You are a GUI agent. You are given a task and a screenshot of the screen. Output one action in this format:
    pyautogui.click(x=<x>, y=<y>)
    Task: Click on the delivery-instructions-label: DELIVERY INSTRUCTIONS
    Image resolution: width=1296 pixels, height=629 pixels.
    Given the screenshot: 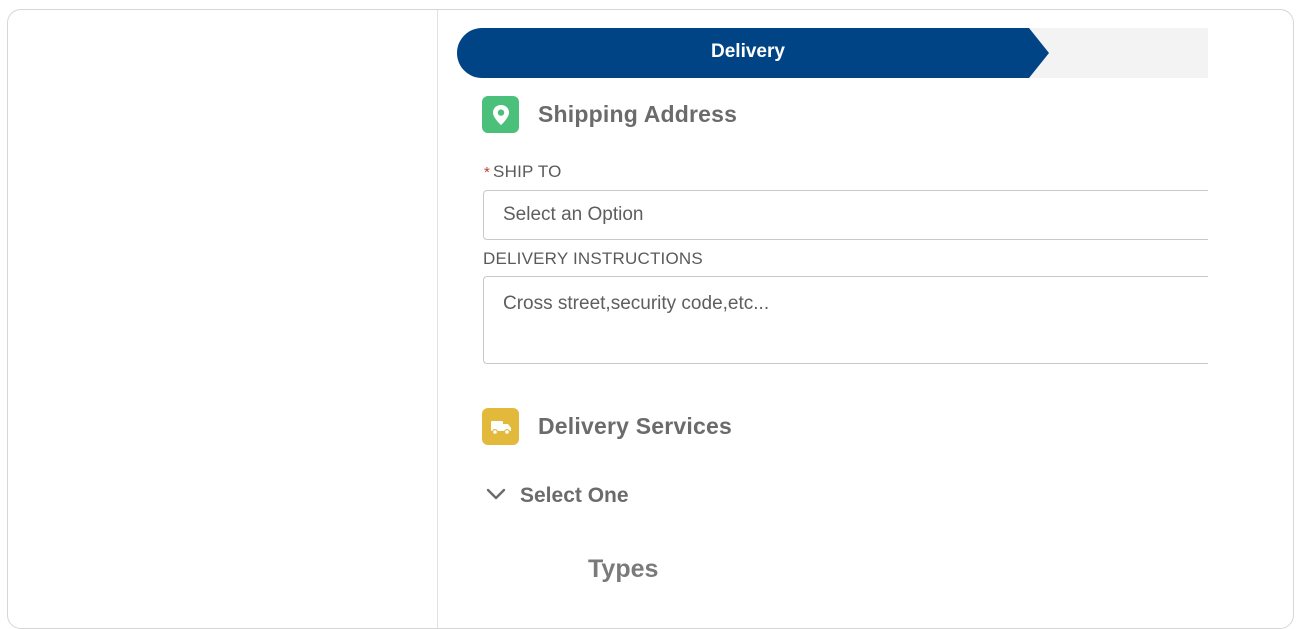 What is the action you would take?
    pyautogui.click(x=593, y=258)
    